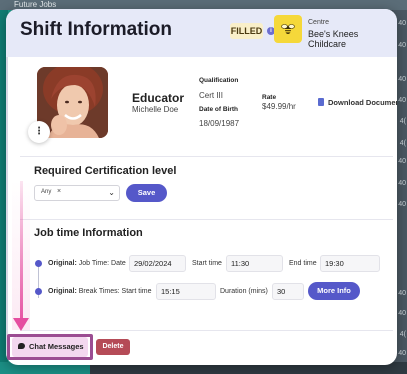 The image size is (407, 374). Describe the element at coordinates (254, 263) in the screenshot. I see `start-time-field: 11:30` at that location.